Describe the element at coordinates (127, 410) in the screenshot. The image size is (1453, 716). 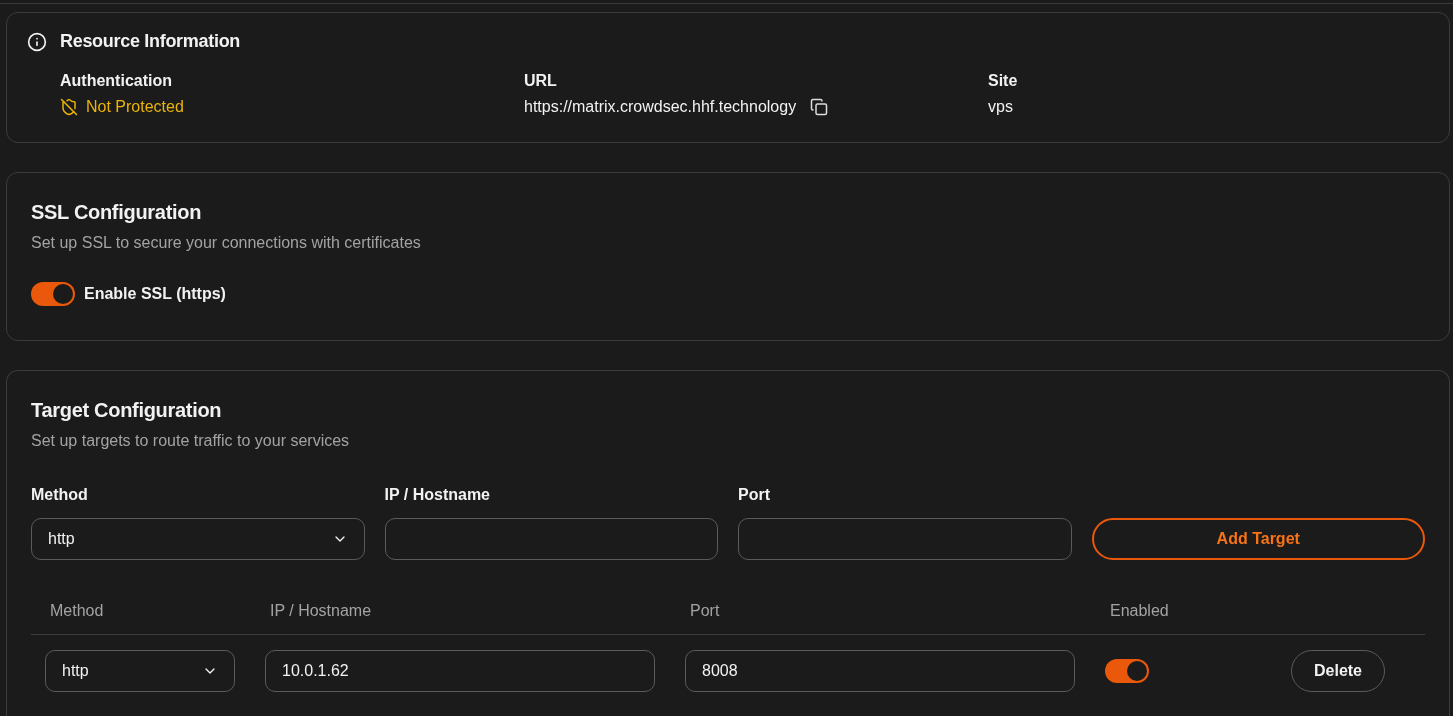
I see `card-title: Target Configuration` at that location.